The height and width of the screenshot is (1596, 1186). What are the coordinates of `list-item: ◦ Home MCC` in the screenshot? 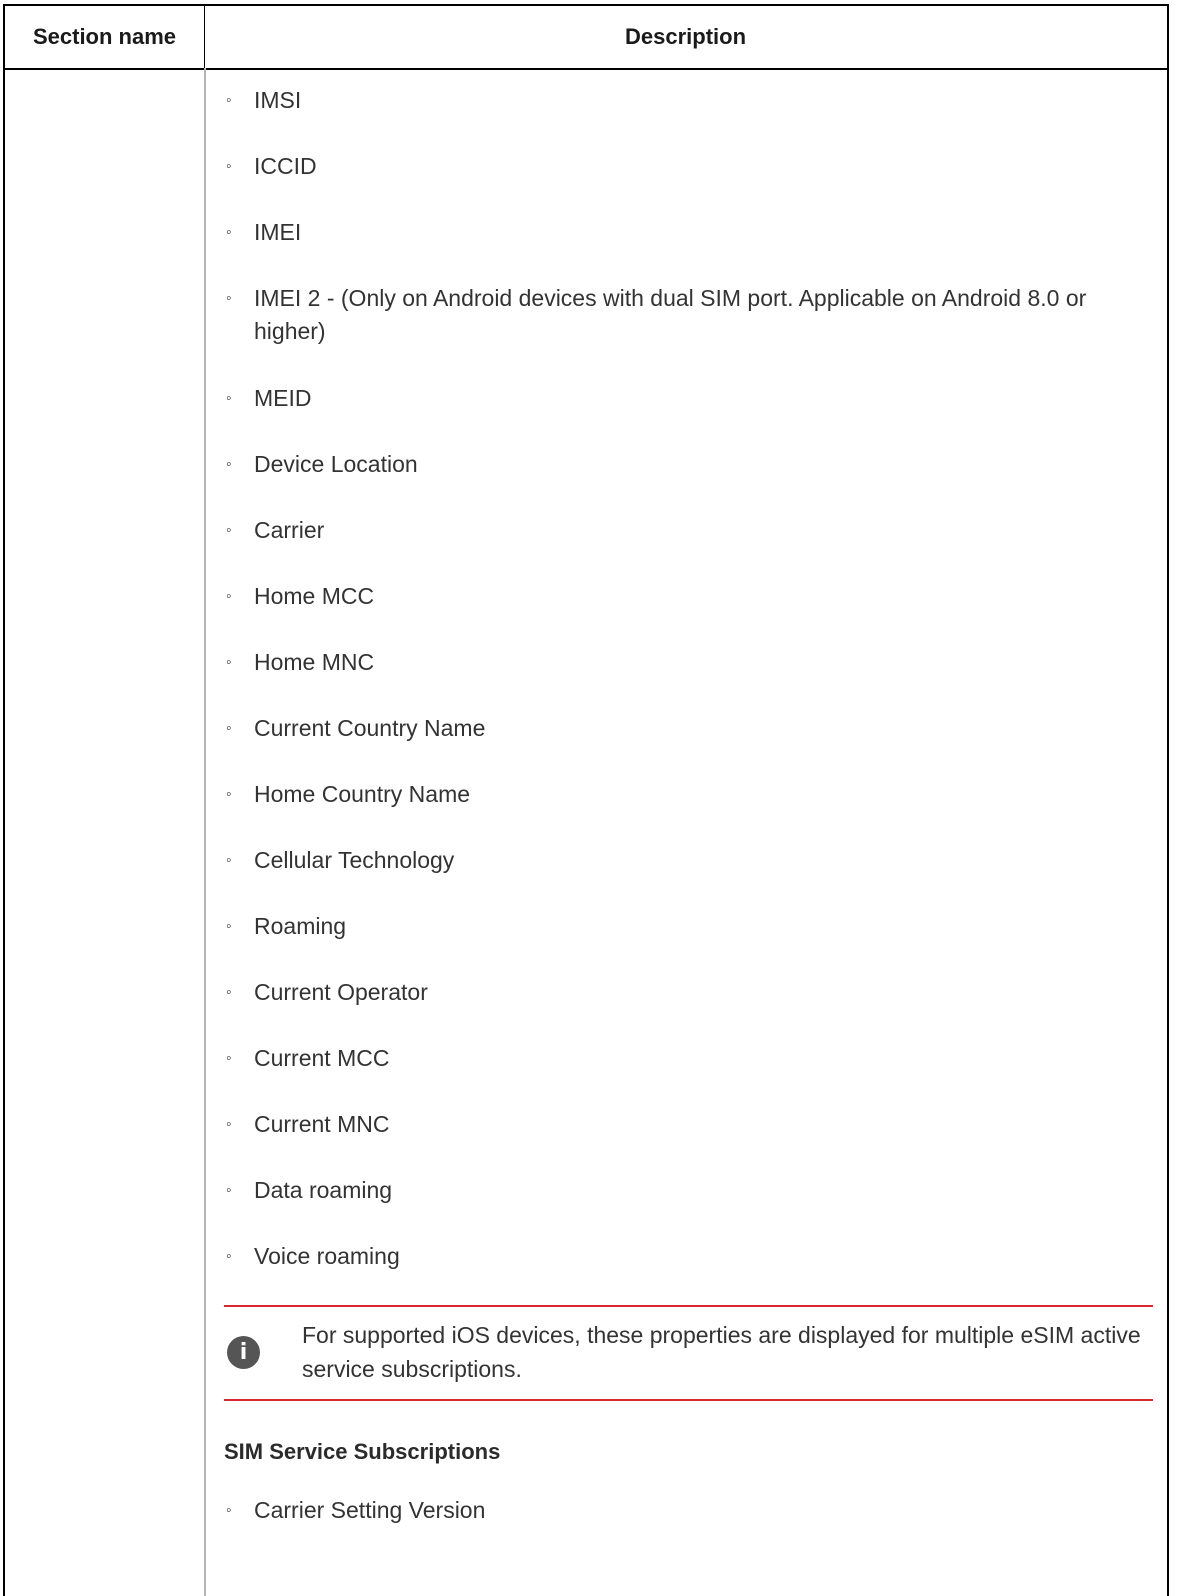 It's located at (688, 596).